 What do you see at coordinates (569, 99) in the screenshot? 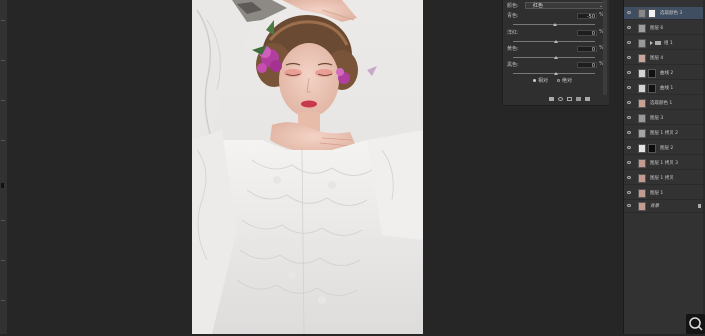
I see `reset-icon` at bounding box center [569, 99].